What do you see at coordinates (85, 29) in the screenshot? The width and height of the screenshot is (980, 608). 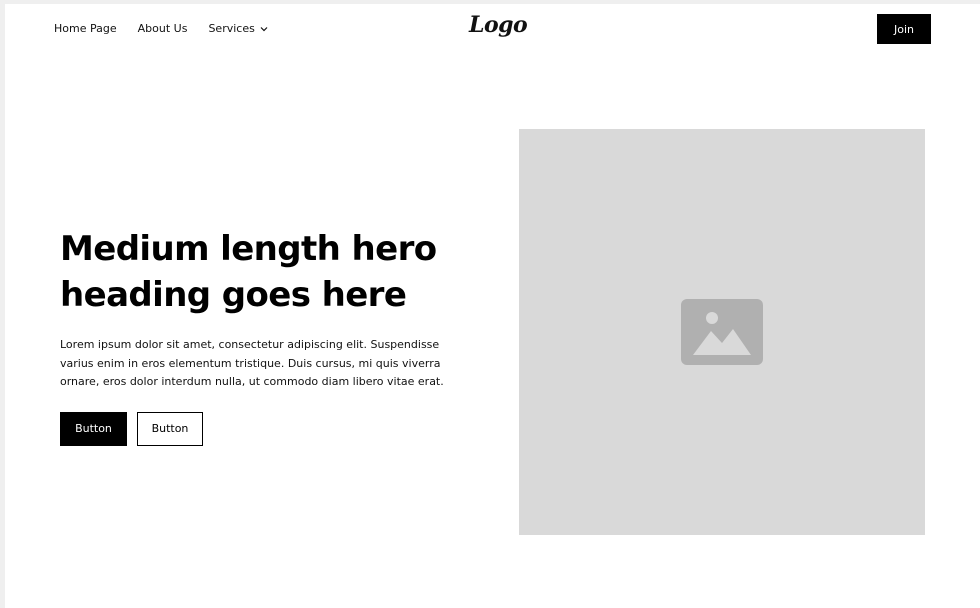 I see `nav-link-home: Home Page` at bounding box center [85, 29].